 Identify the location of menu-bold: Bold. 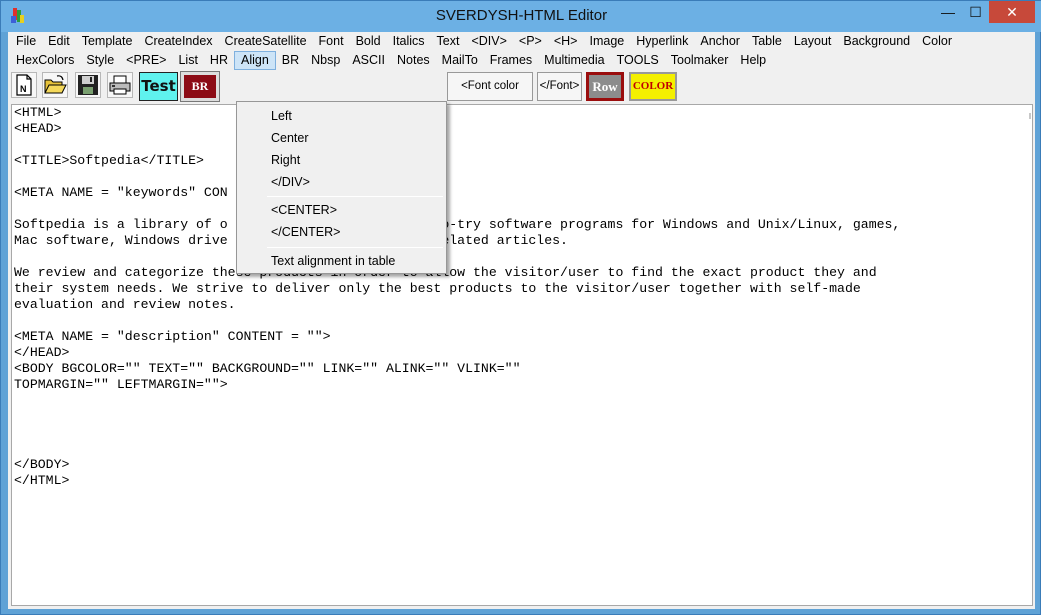
(368, 41).